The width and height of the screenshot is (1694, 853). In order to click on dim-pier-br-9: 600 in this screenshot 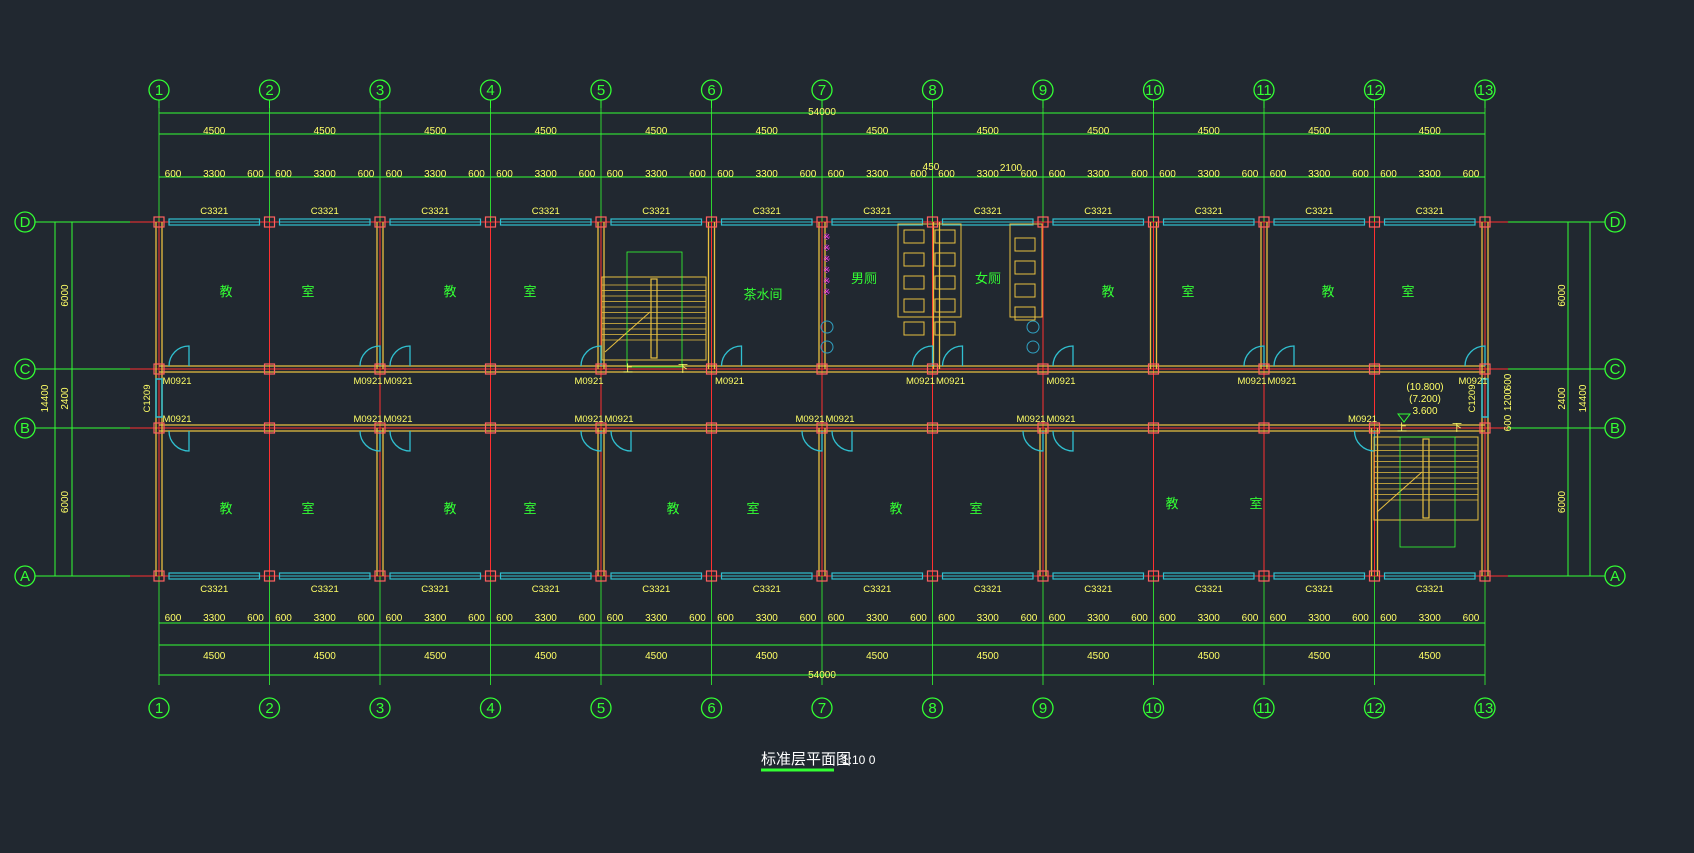, I will do `click(1139, 618)`.